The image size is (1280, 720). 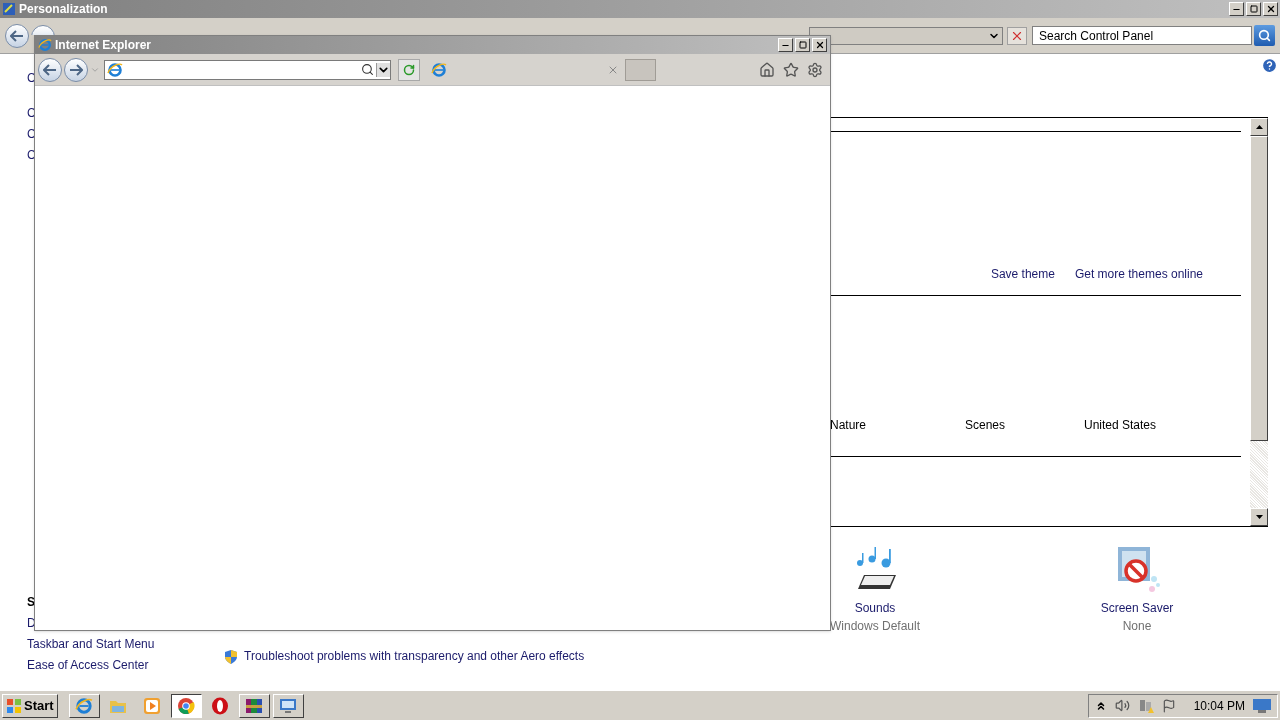 I want to click on settings-icon, so click(x=815, y=69).